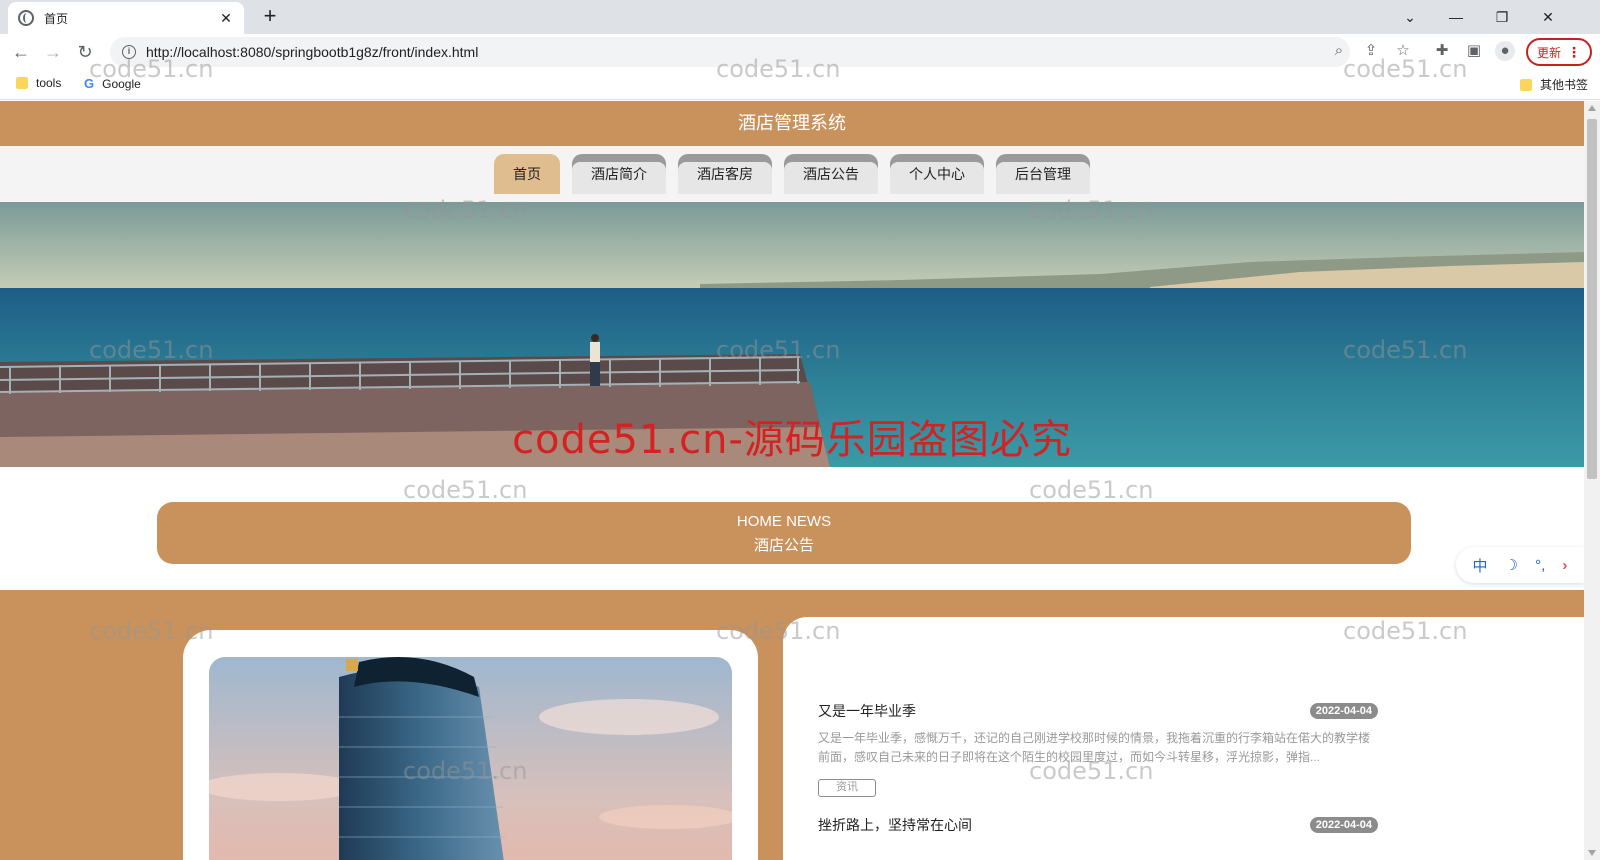  I want to click on reload-icon: ↻, so click(85, 52).